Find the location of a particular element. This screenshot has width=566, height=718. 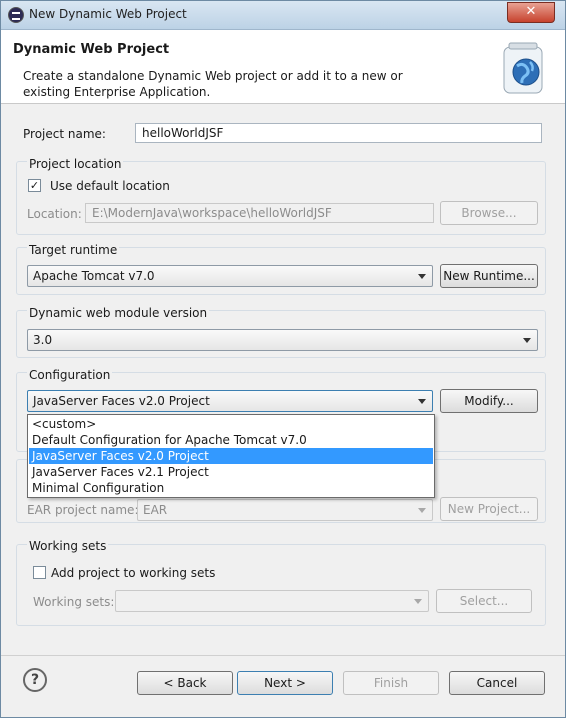

module-version-group-label: Dynamic web module version is located at coordinates (118, 313).